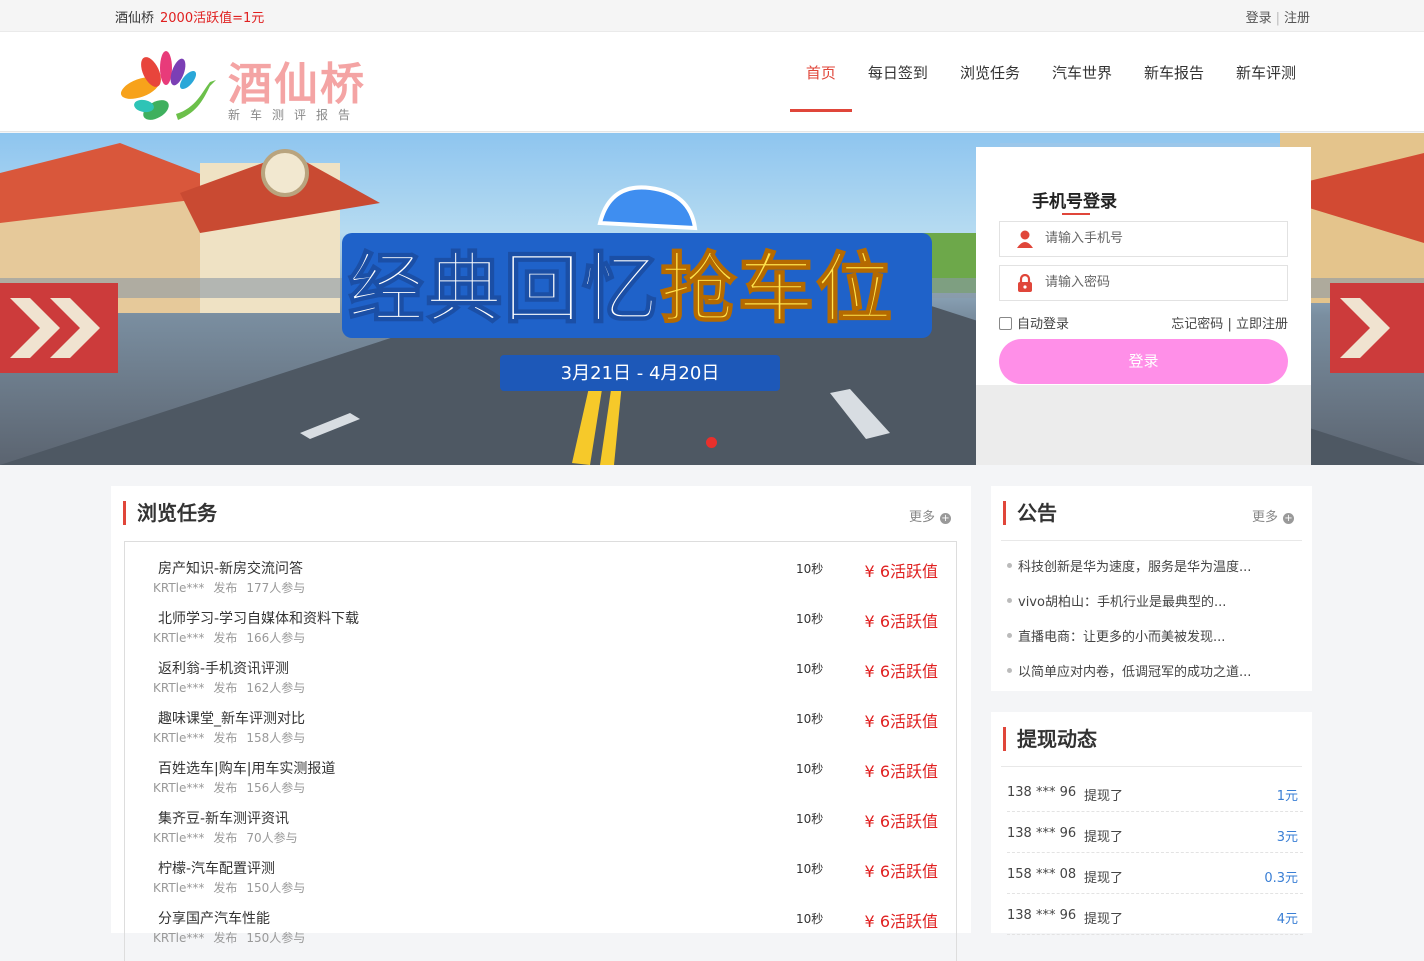  Describe the element at coordinates (540, 918) in the screenshot. I see `task-item: 分享国产汽车性能 KRTle*** 发布 150人参与 10秒 ¥ 6活跃值` at that location.